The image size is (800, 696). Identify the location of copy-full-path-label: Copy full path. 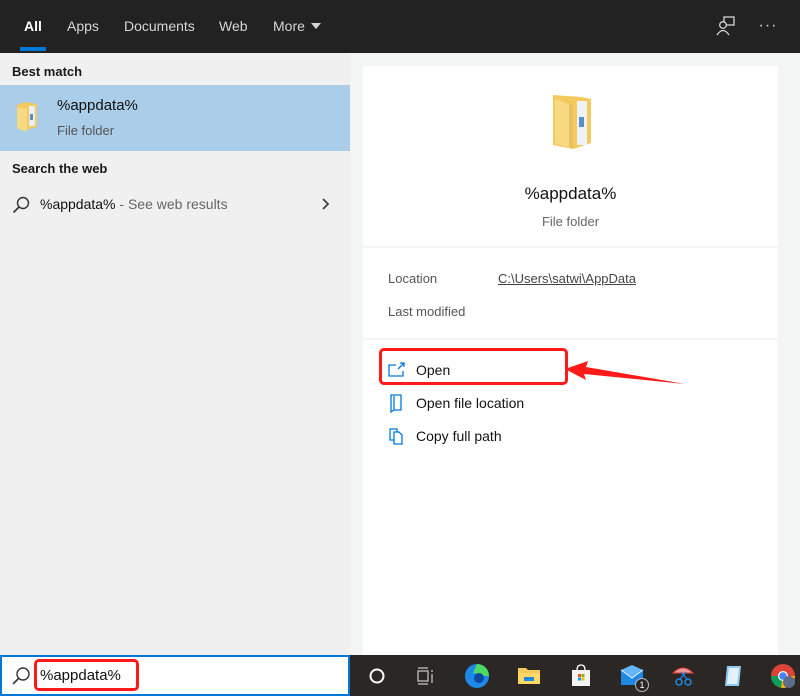
(459, 436).